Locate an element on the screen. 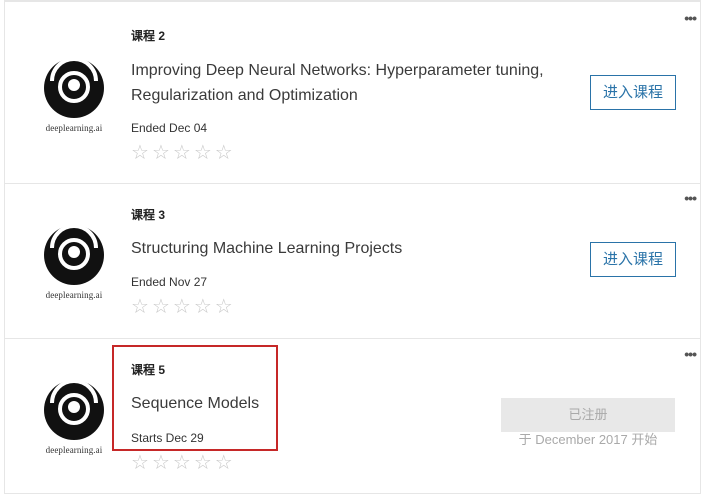  course-number-label: 课程 5 is located at coordinates (148, 370).